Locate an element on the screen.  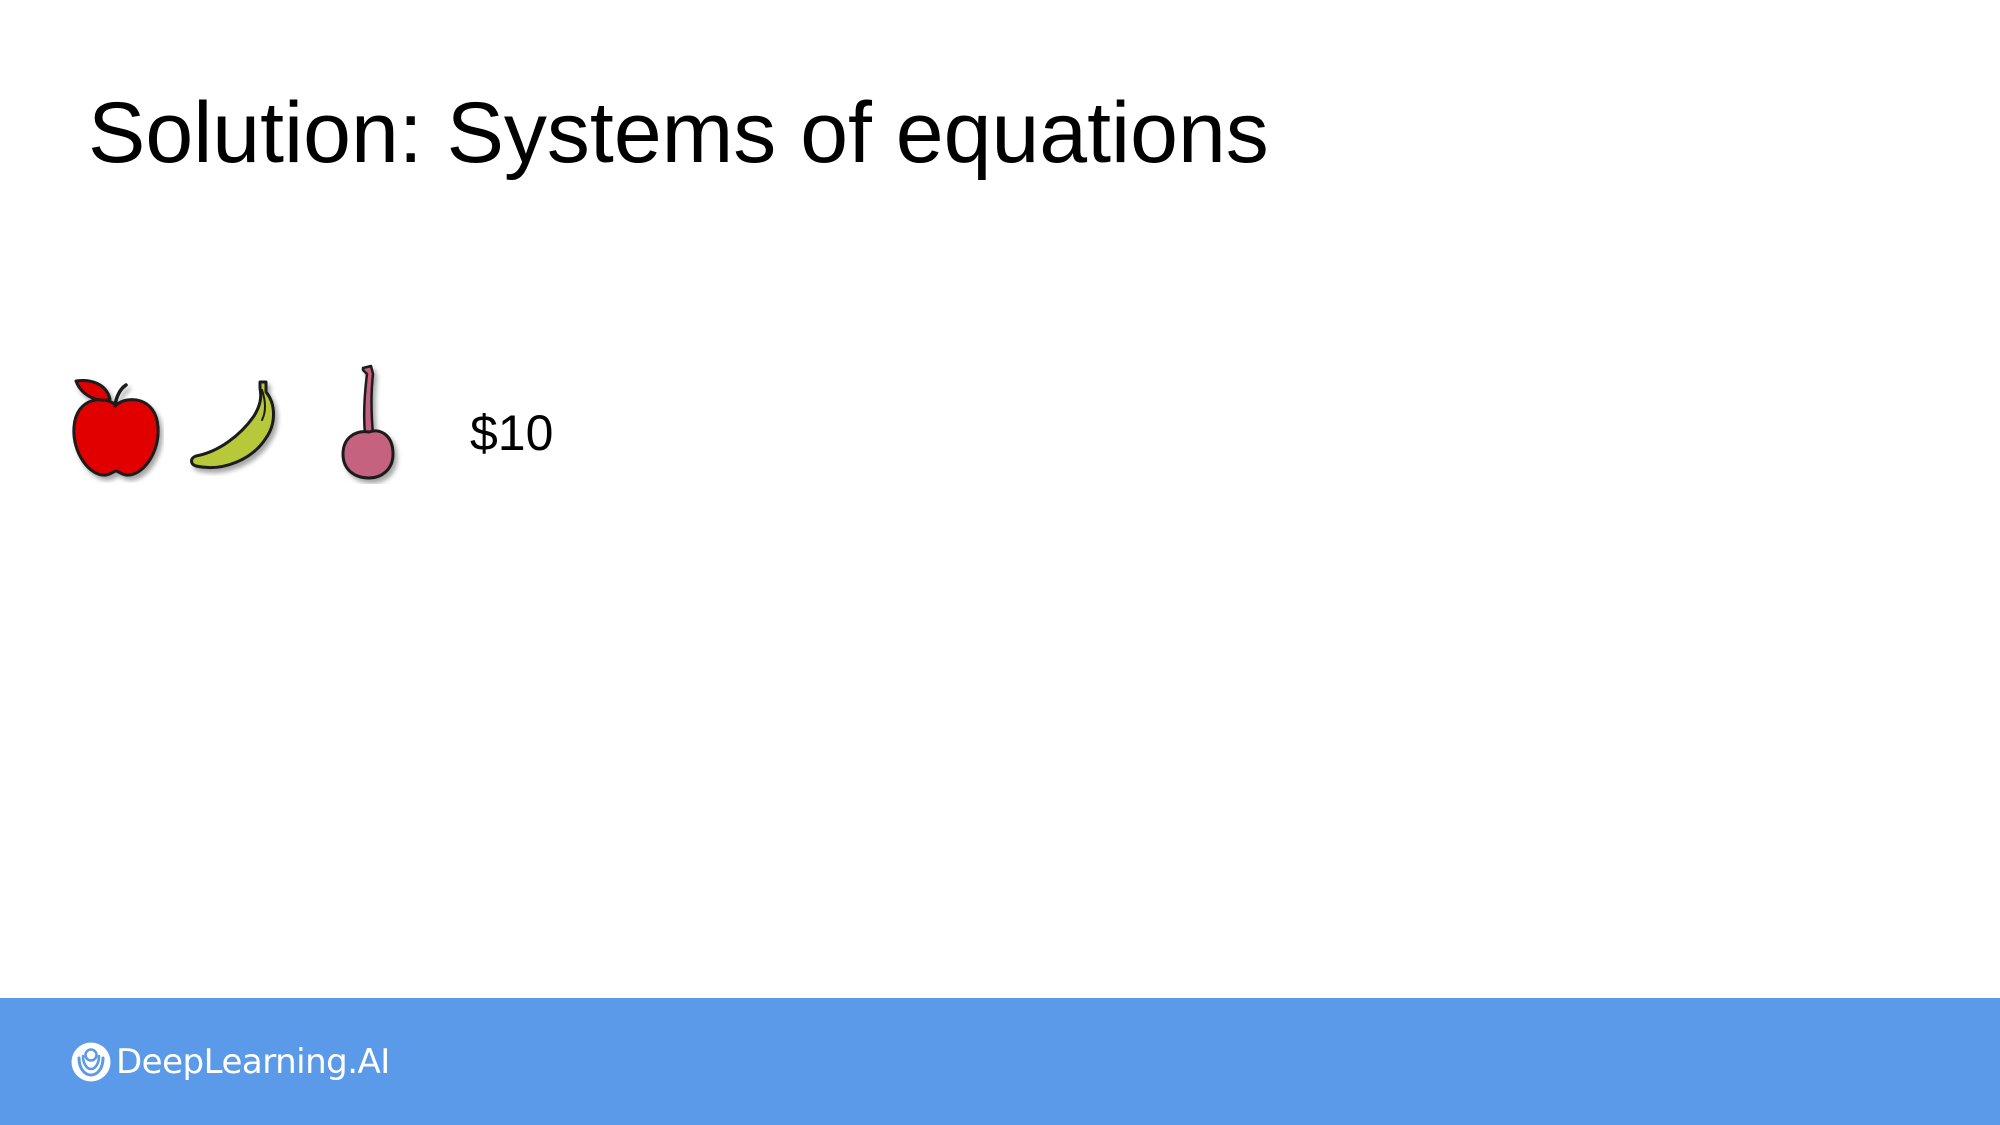
brand-logo: DeepLearning.AI is located at coordinates (230, 1062).